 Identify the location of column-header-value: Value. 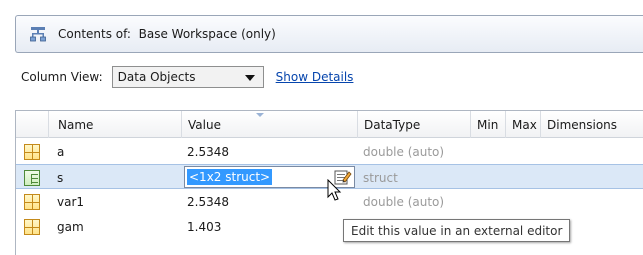
(269, 124).